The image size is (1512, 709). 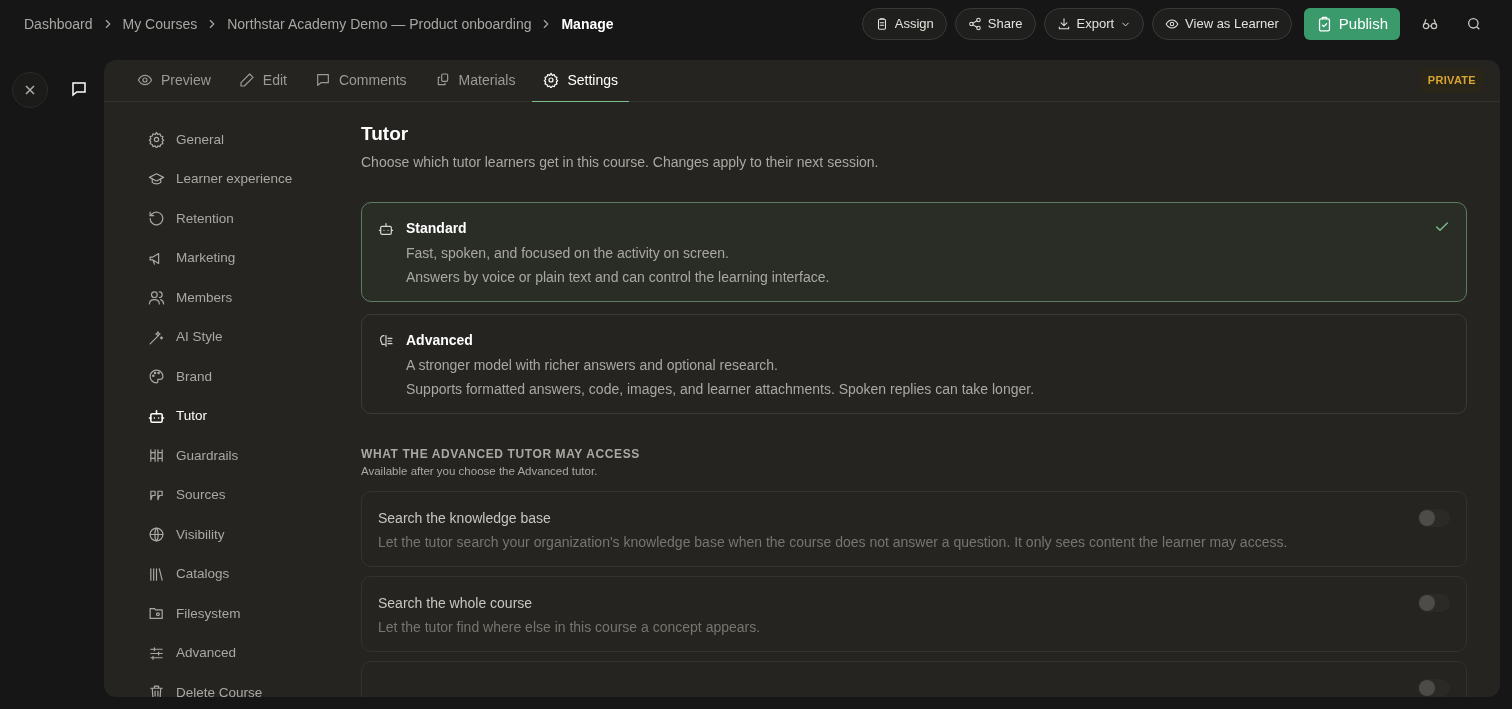 I want to click on sidebar-item: Sources, so click(x=254, y=495).